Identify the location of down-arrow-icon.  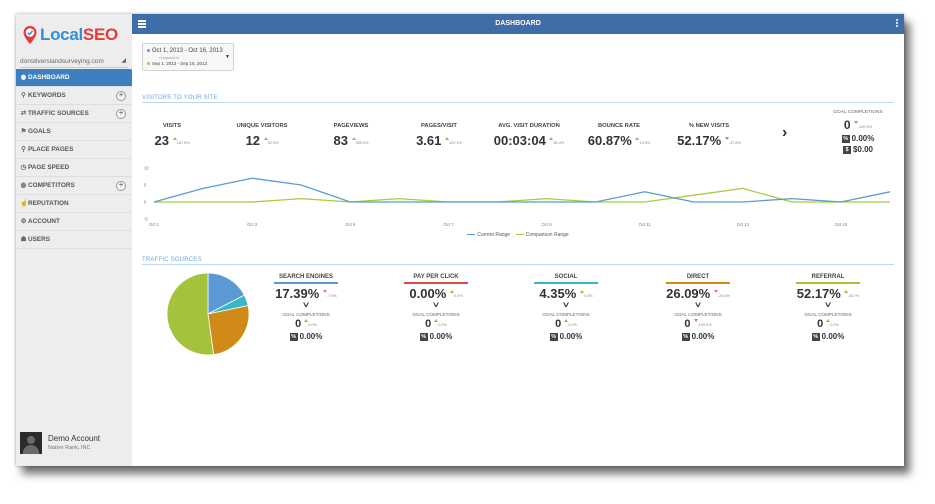
(726, 138).